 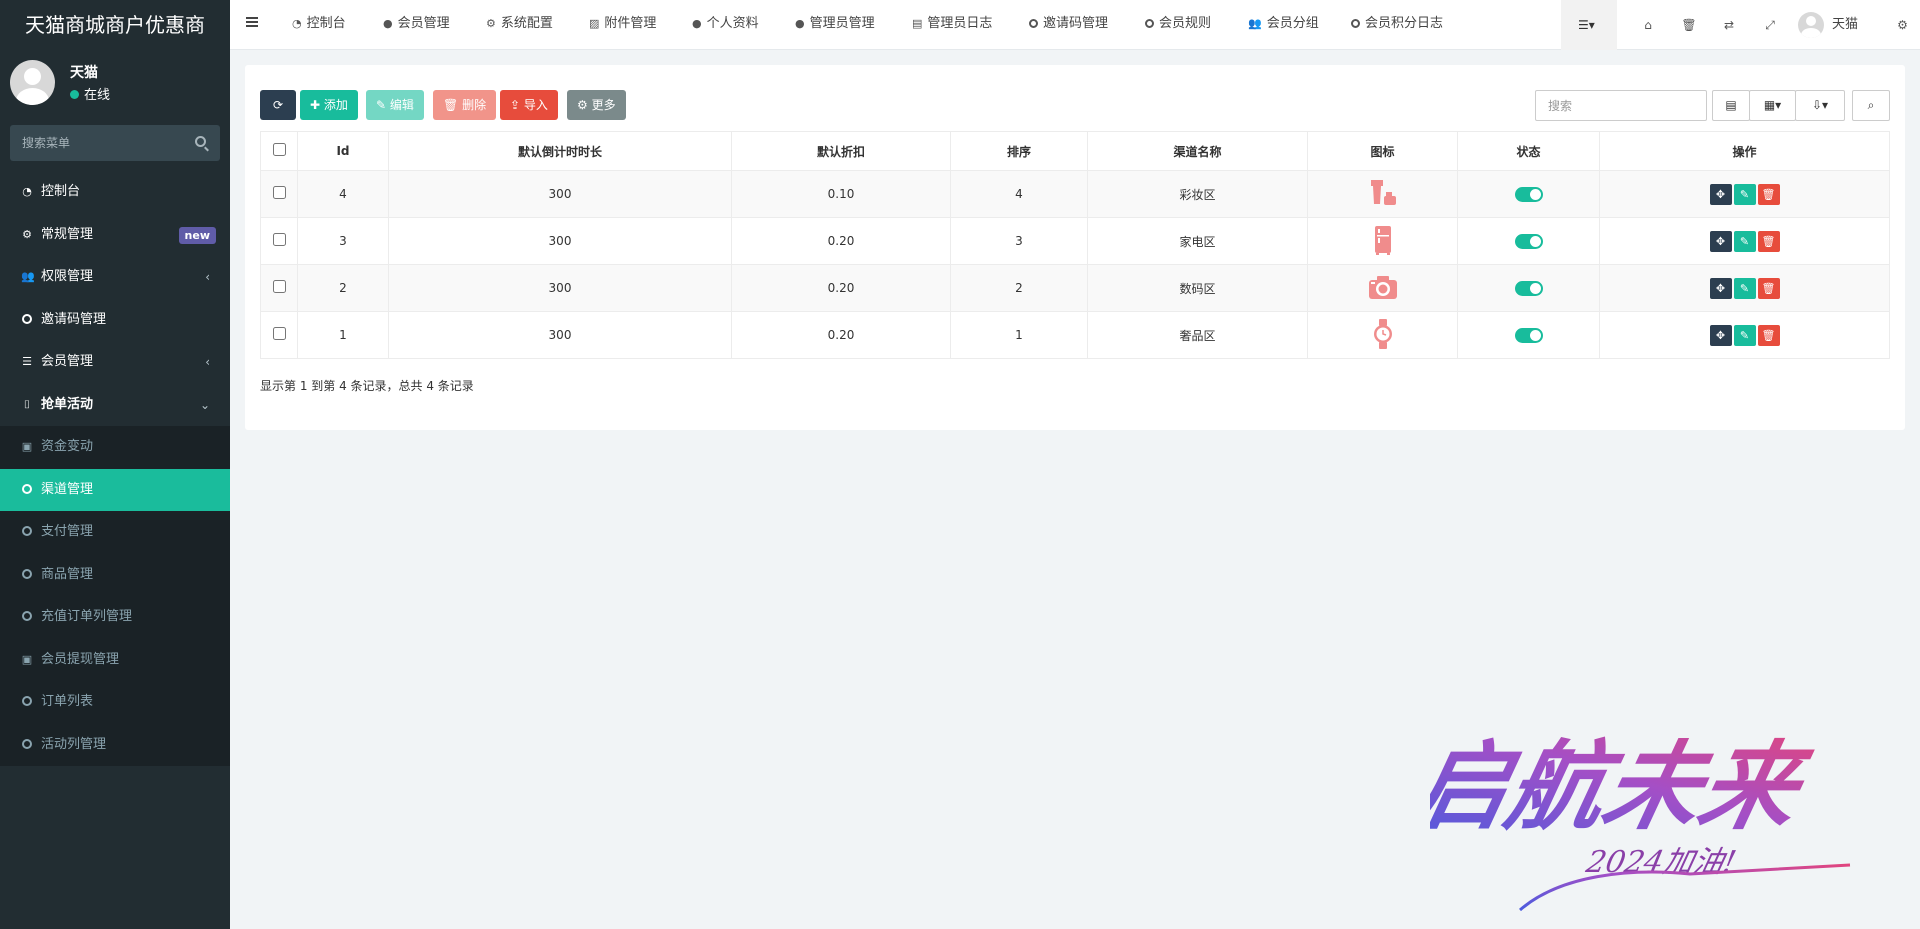 I want to click on tab-members: ● 会员管理, so click(x=416, y=25).